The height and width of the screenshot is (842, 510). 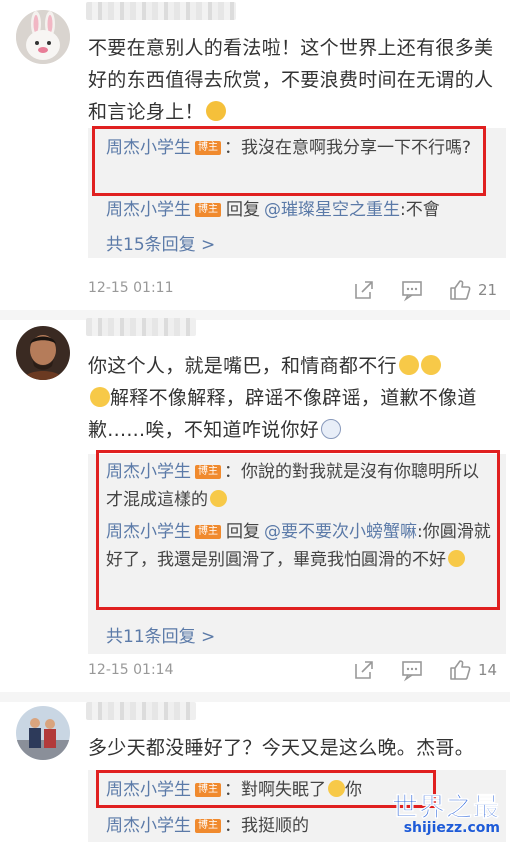 I want to click on reply-item: 周杰小学生 博主 回复 @璀璨星空之重生:不會, so click(x=300, y=210).